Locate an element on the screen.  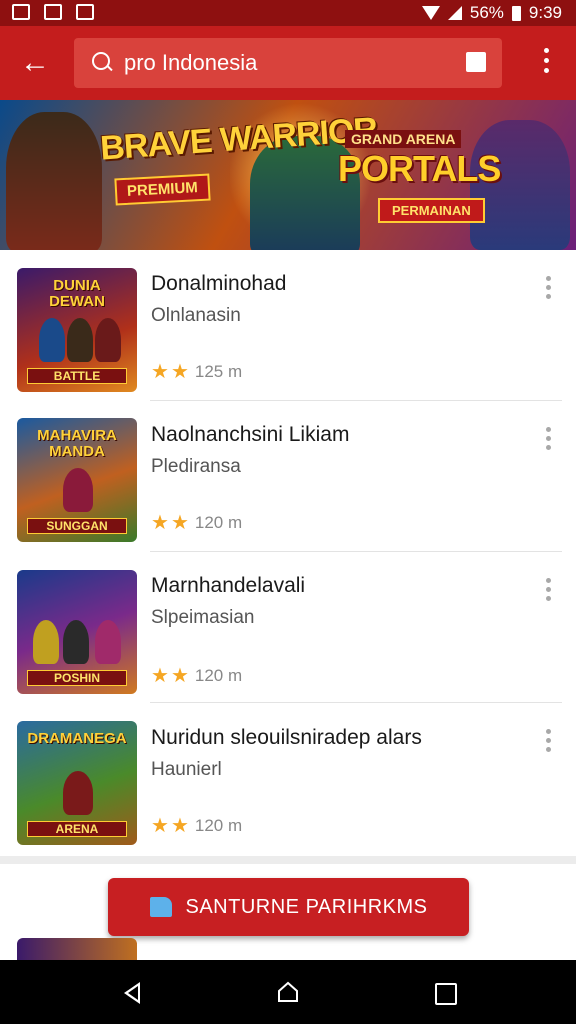
signal-icon is located at coordinates (454, 13).